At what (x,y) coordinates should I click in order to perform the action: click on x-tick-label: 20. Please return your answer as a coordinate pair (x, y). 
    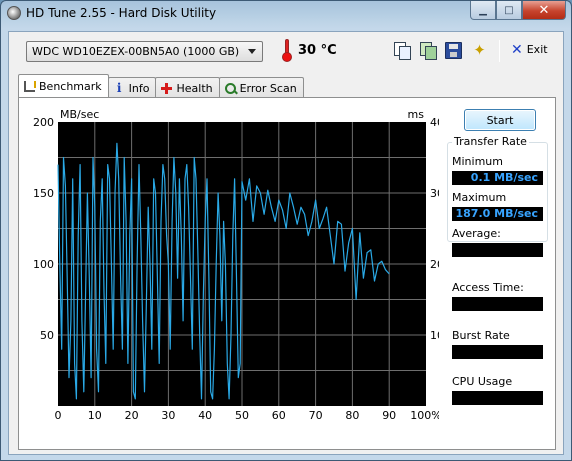
    Looking at the image, I should click on (132, 415).